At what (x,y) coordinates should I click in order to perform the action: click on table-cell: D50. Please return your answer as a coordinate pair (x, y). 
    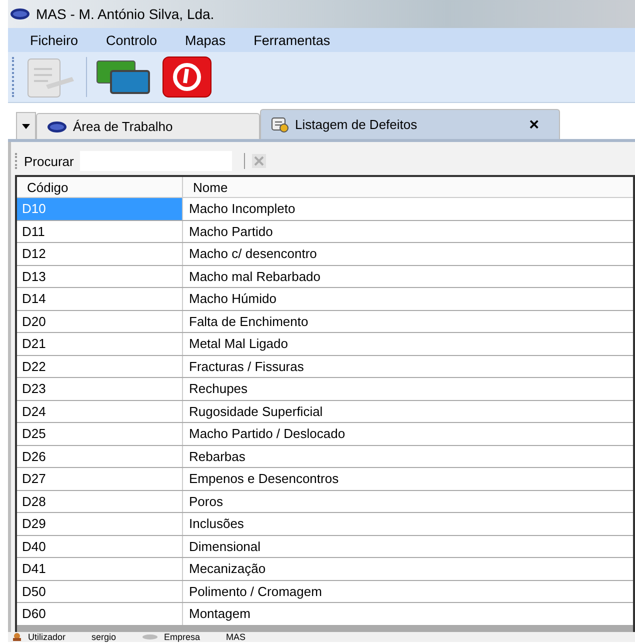
    Looking at the image, I should click on (100, 591).